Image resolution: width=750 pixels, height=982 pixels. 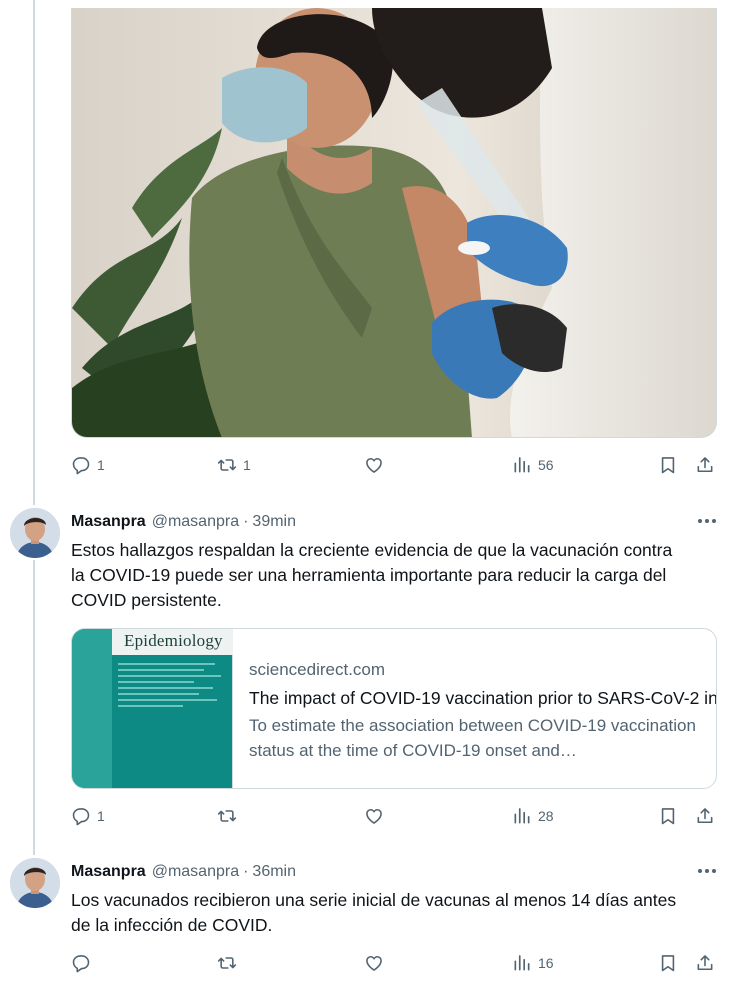 What do you see at coordinates (274, 522) in the screenshot?
I see `timestamp: 39min` at bounding box center [274, 522].